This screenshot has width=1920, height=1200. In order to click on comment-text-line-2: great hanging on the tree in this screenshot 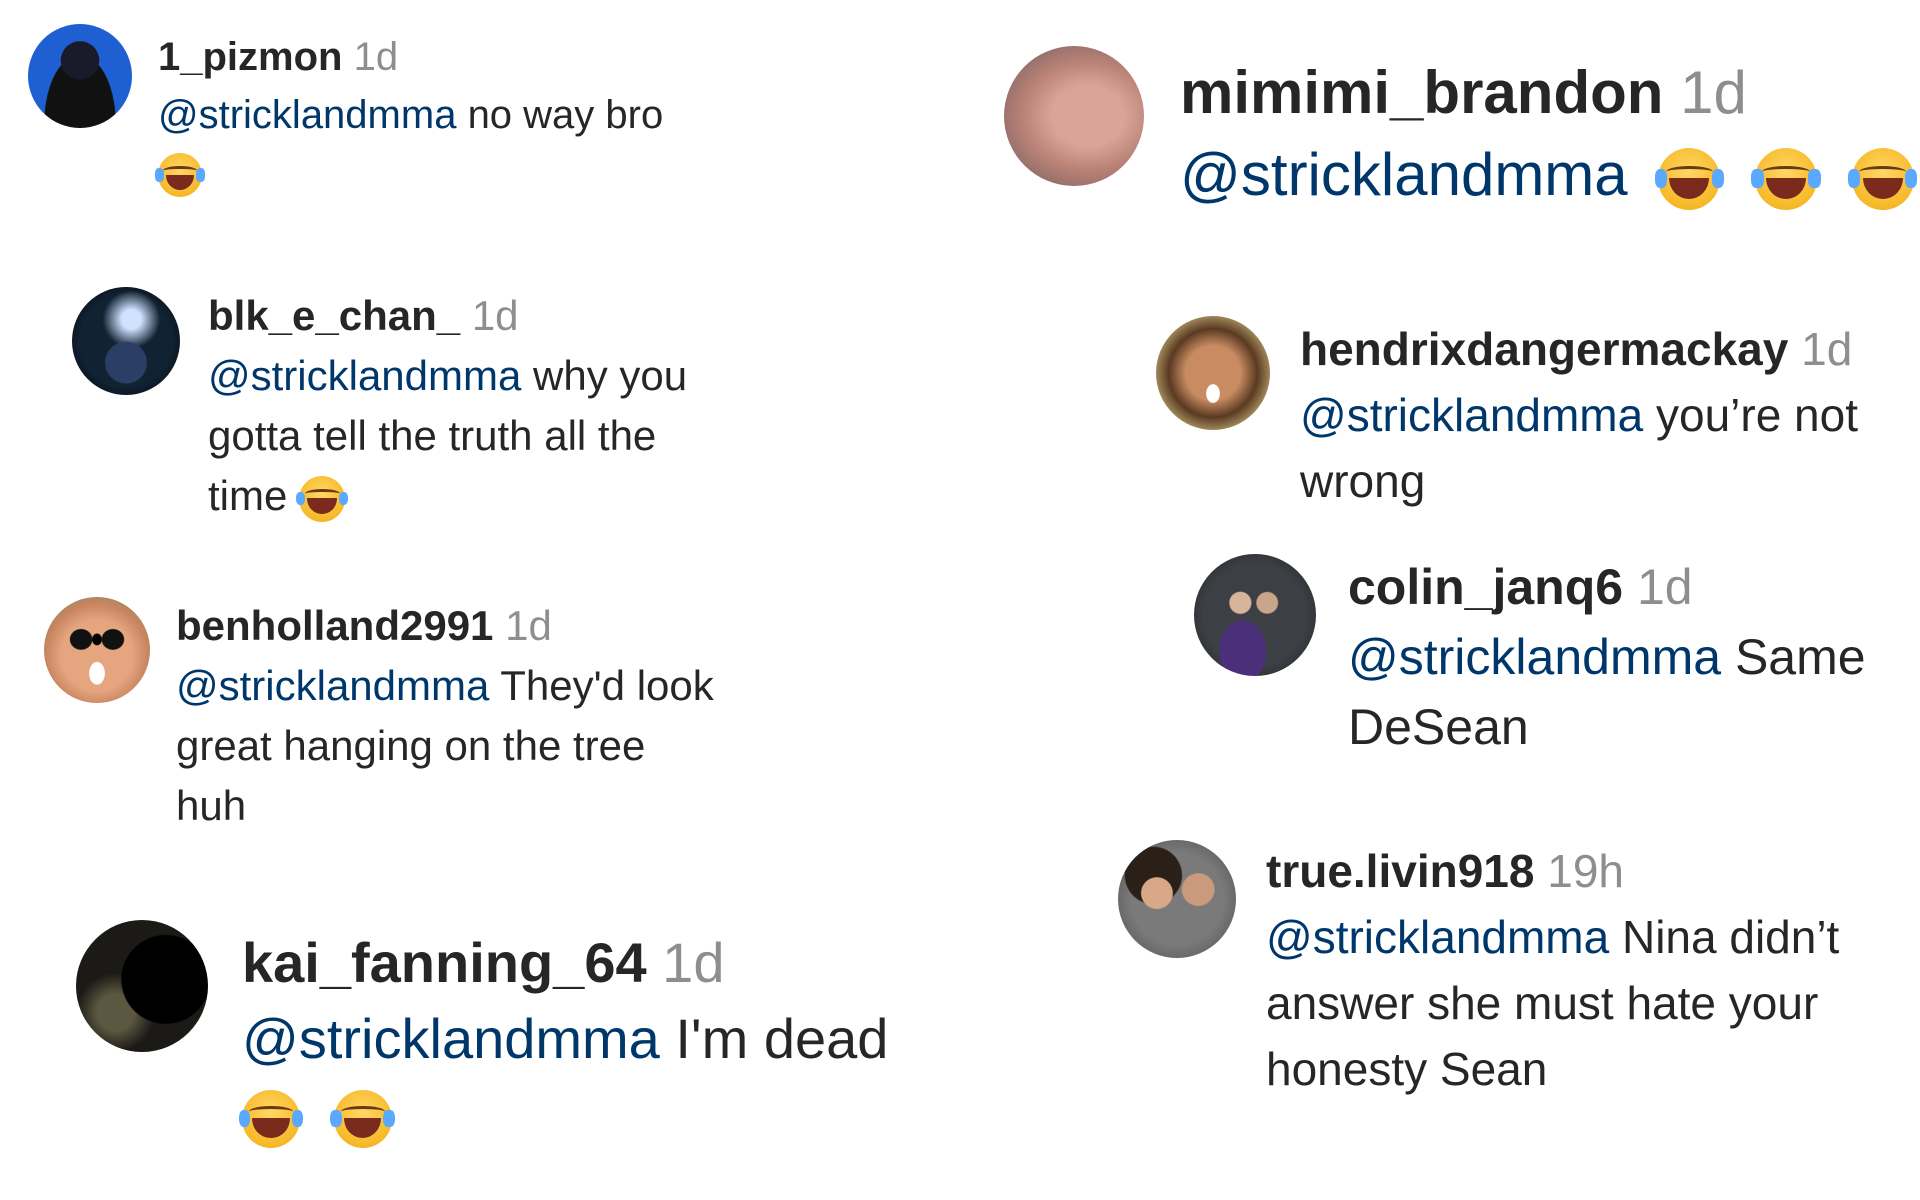, I will do `click(411, 745)`.